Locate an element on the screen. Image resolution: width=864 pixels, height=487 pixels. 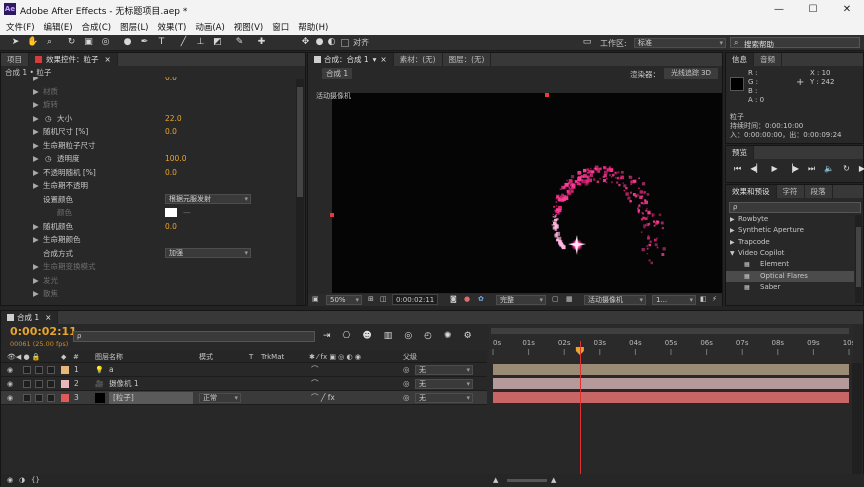
maximize-button: ☐ is located at coordinates (813, 9).